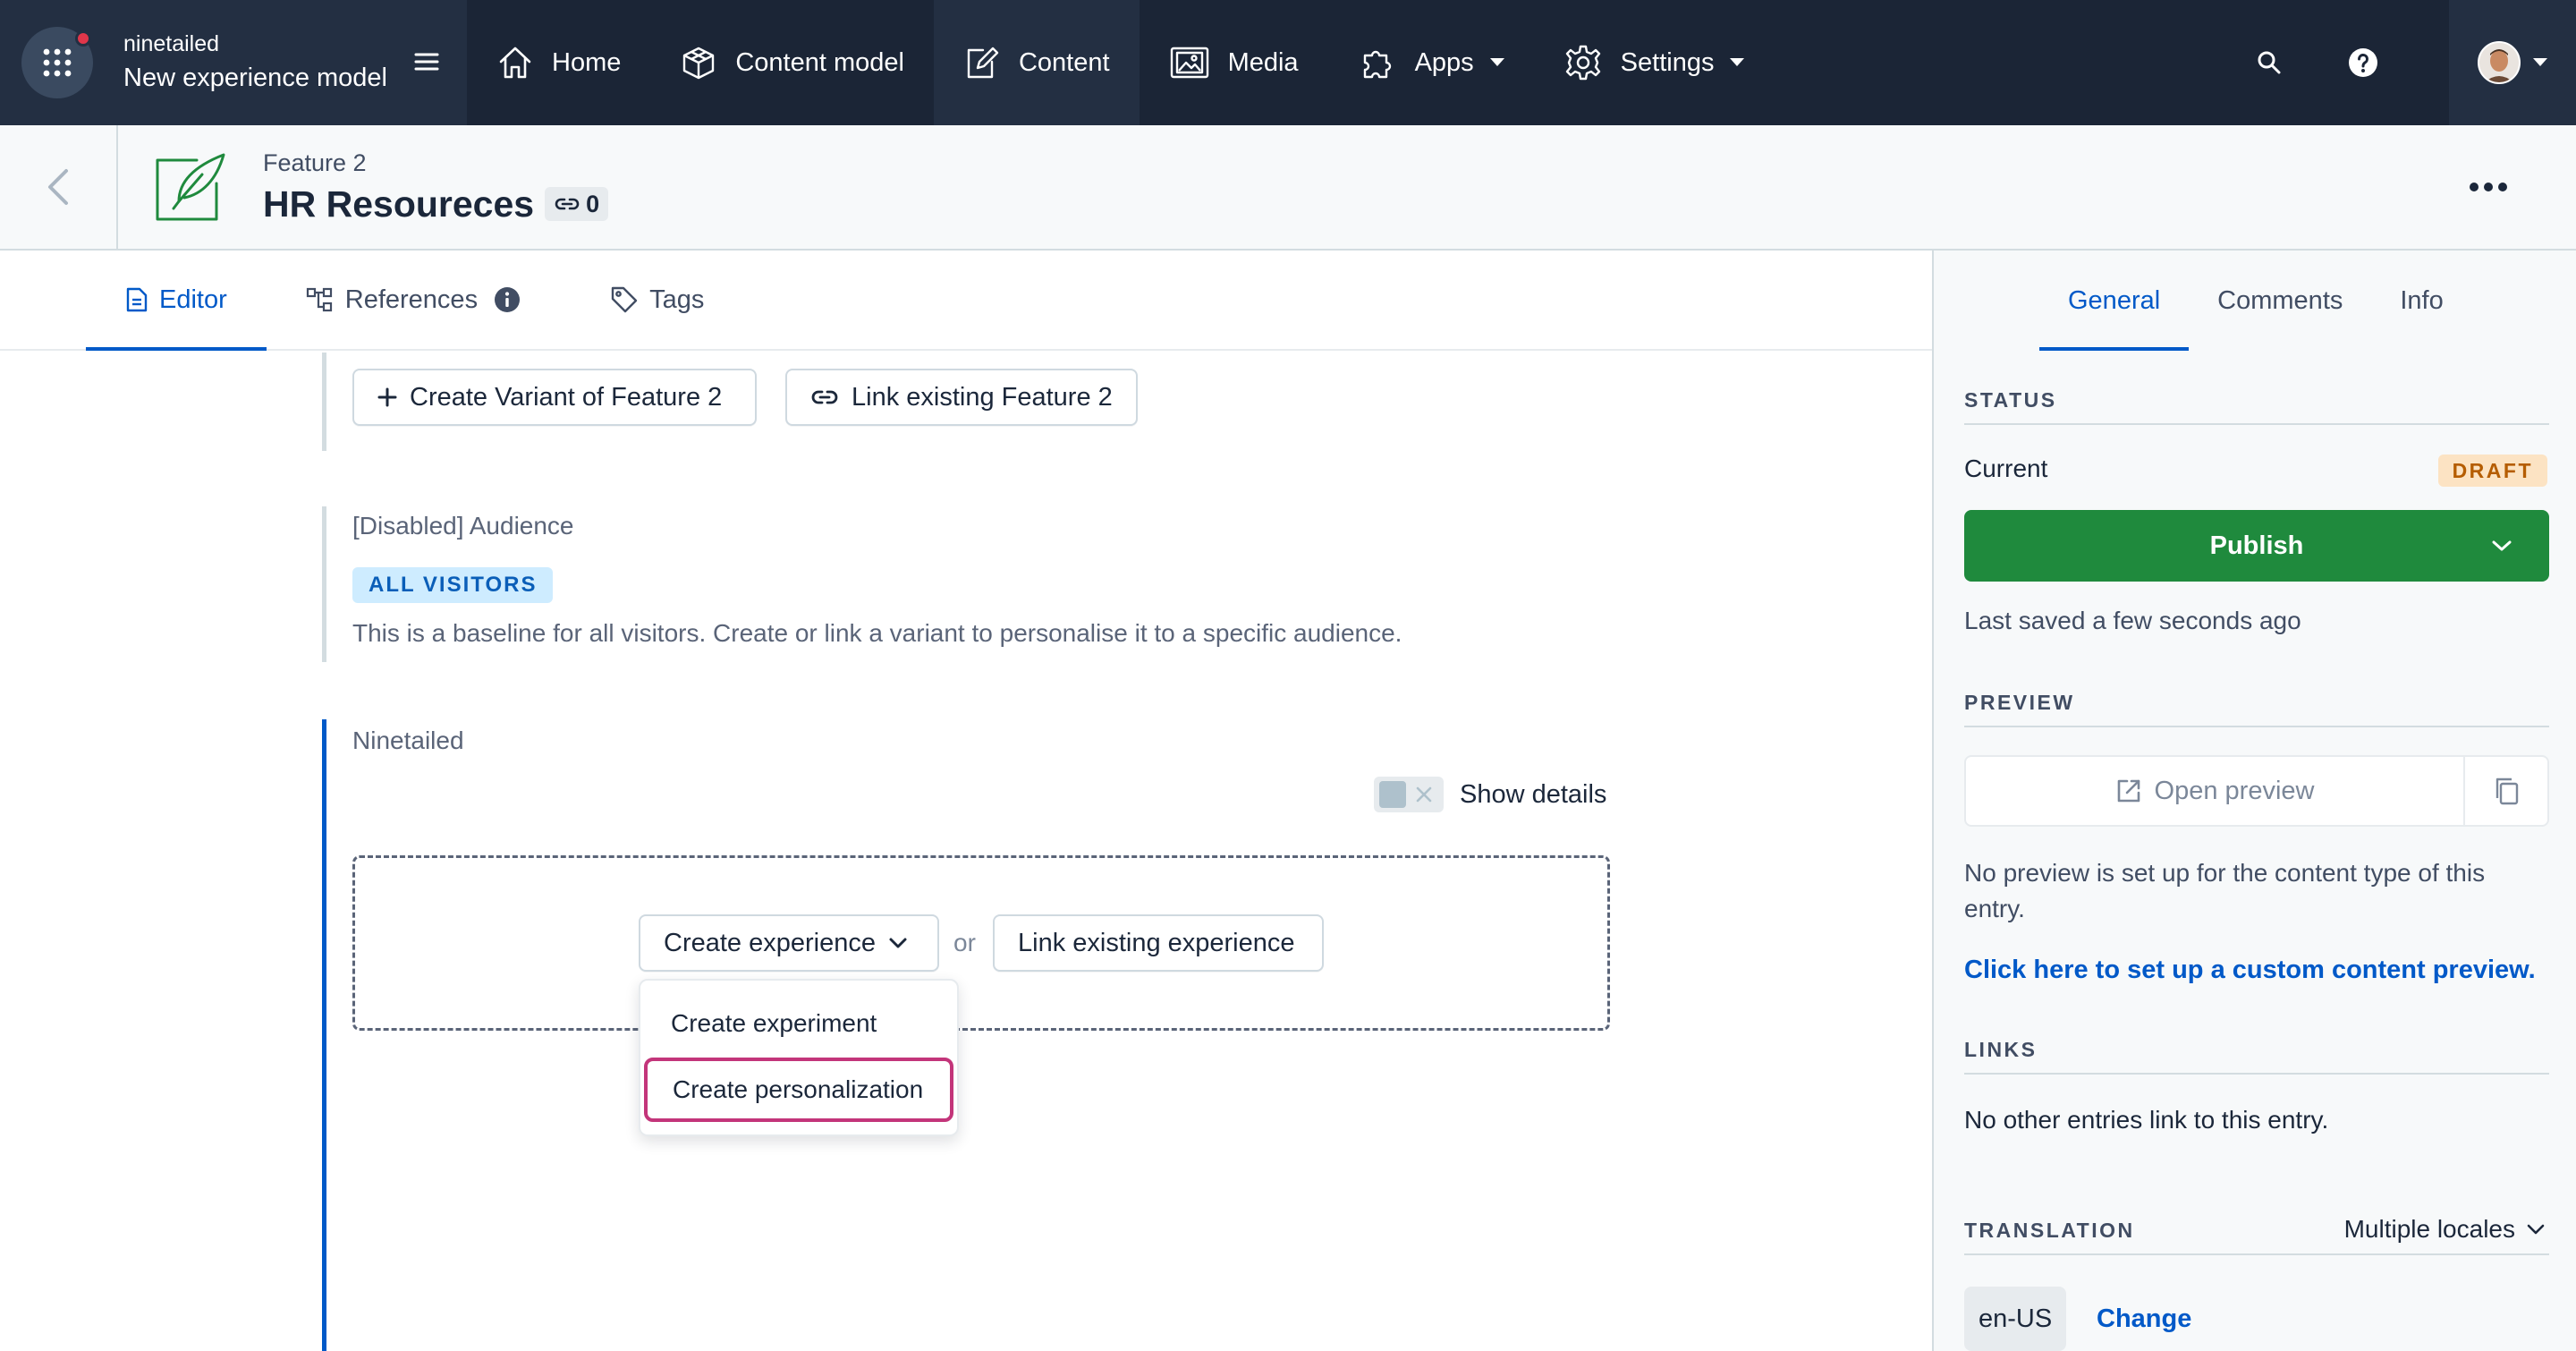  What do you see at coordinates (2256, 1056) in the screenshot?
I see `links-section-title: LINKS` at bounding box center [2256, 1056].